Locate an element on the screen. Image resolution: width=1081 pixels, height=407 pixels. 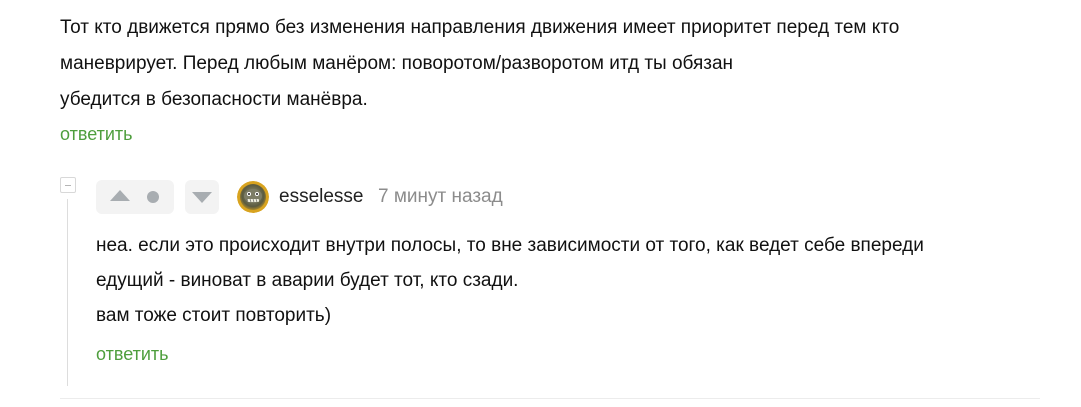
parent-comment-line: убедится в безопасности манёвра. is located at coordinates (214, 99).